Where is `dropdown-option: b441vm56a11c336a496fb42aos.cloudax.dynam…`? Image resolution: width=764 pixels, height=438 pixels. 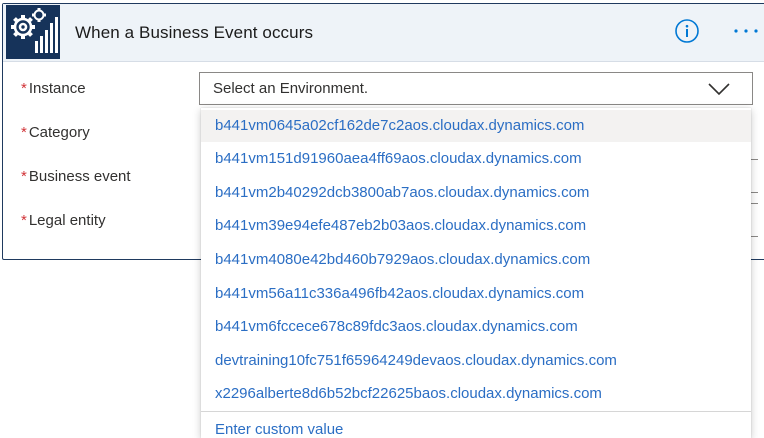
dropdown-option: b441vm56a11c336a496fb42aos.cloudax.dynam… is located at coordinates (476, 294).